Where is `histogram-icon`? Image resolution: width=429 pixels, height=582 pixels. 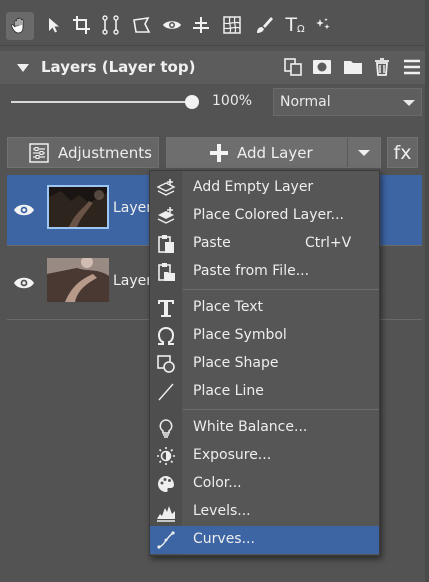
histogram-icon is located at coordinates (166, 514).